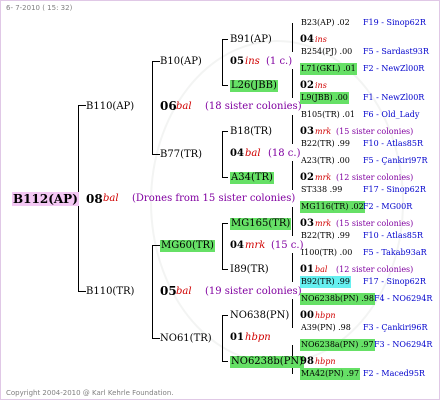 The image size is (440, 400). I want to click on g4-reference: F2 - MG00R, so click(387, 207).